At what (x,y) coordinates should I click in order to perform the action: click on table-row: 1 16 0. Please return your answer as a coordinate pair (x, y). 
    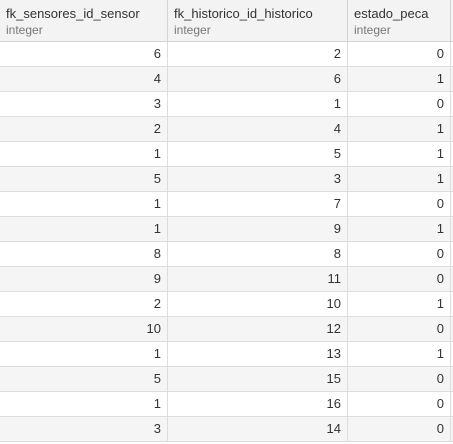
    Looking at the image, I should click on (226, 404).